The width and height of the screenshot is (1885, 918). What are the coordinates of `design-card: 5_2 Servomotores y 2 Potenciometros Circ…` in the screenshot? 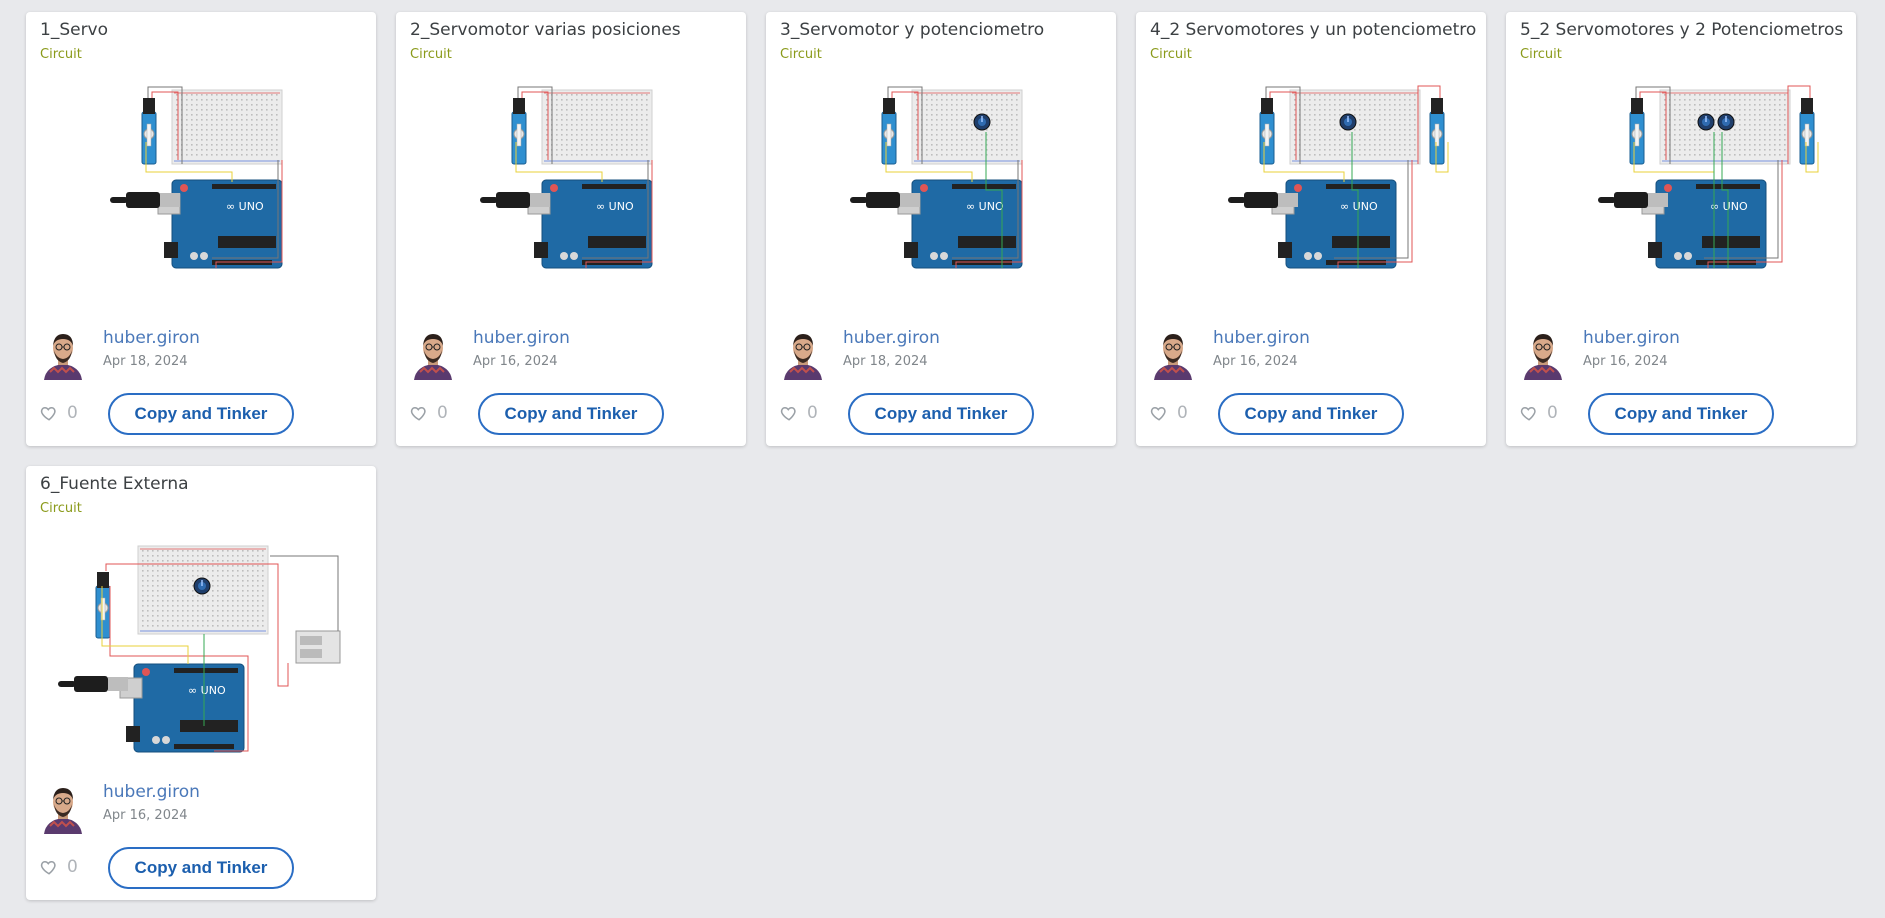 It's located at (1681, 229).